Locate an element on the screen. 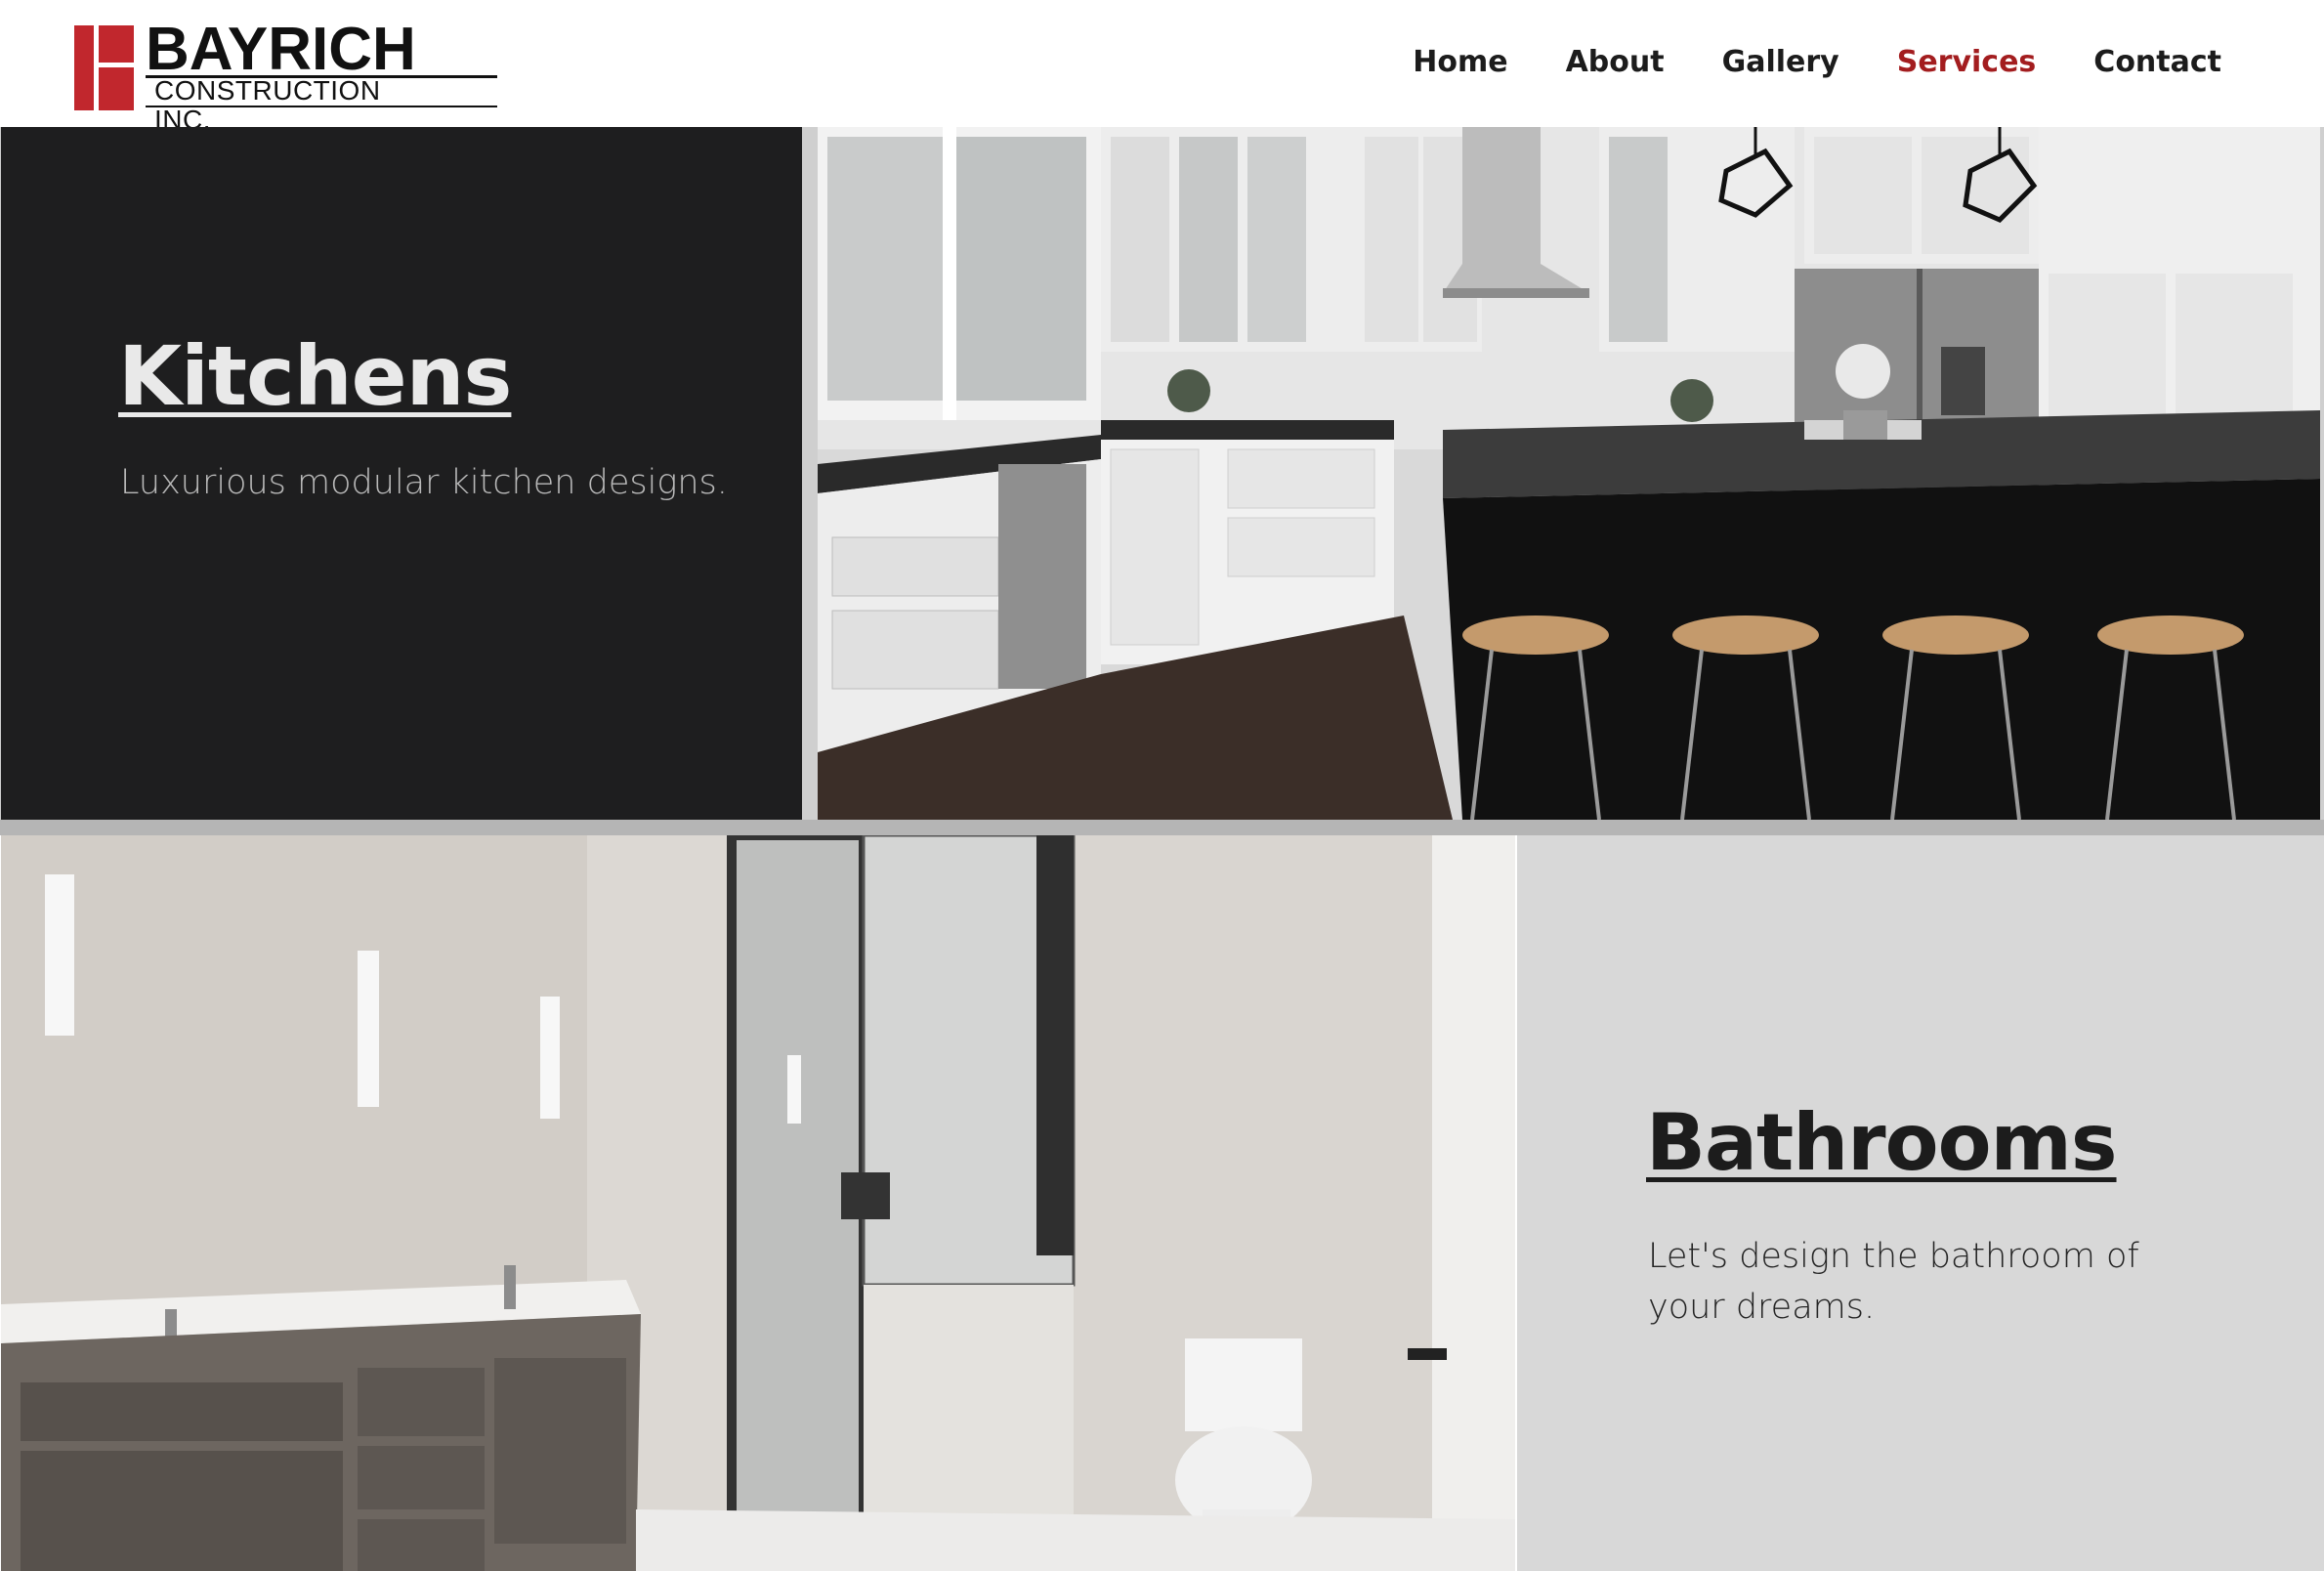 The image size is (2324, 1571). bathrooms-title-link: Bathrooms is located at coordinates (1882, 1143).